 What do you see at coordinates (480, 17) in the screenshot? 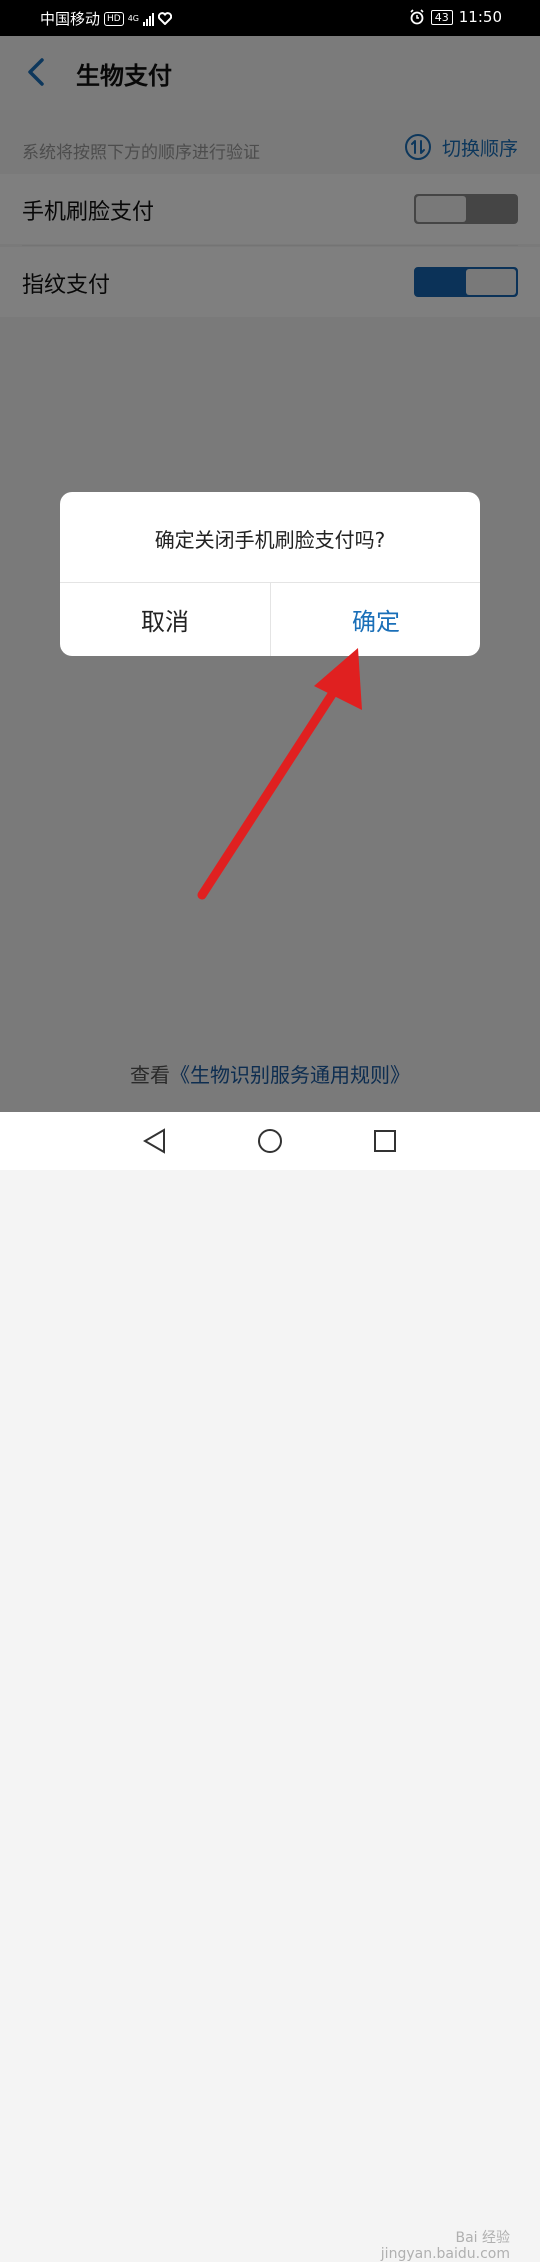
I see `clock: 11:50` at bounding box center [480, 17].